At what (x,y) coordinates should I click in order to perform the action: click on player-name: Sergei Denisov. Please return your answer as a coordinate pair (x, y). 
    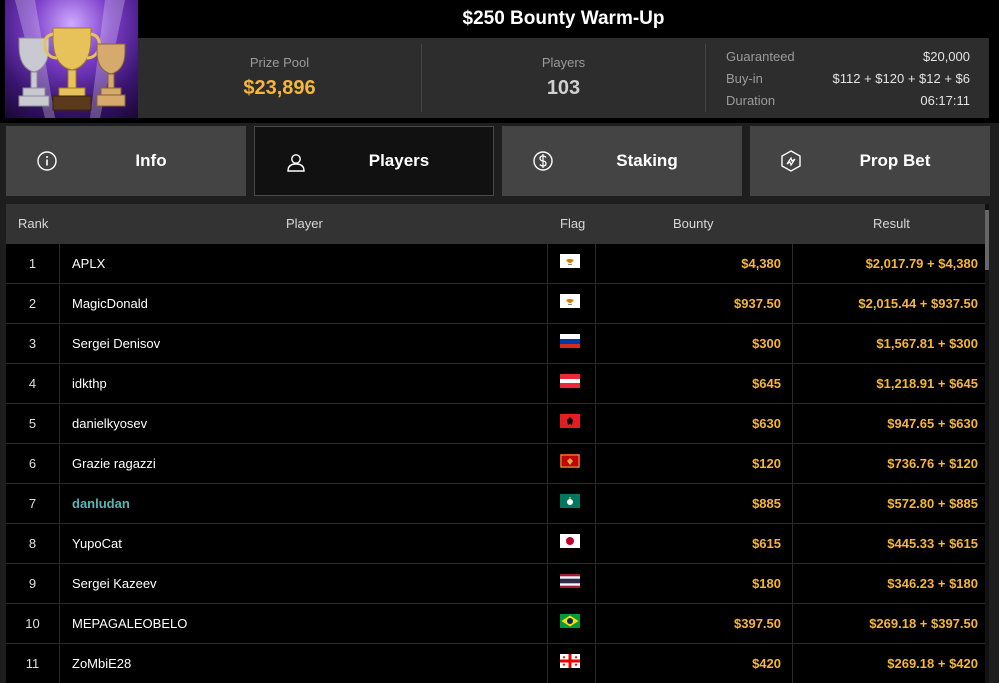
    Looking at the image, I should click on (307, 343).